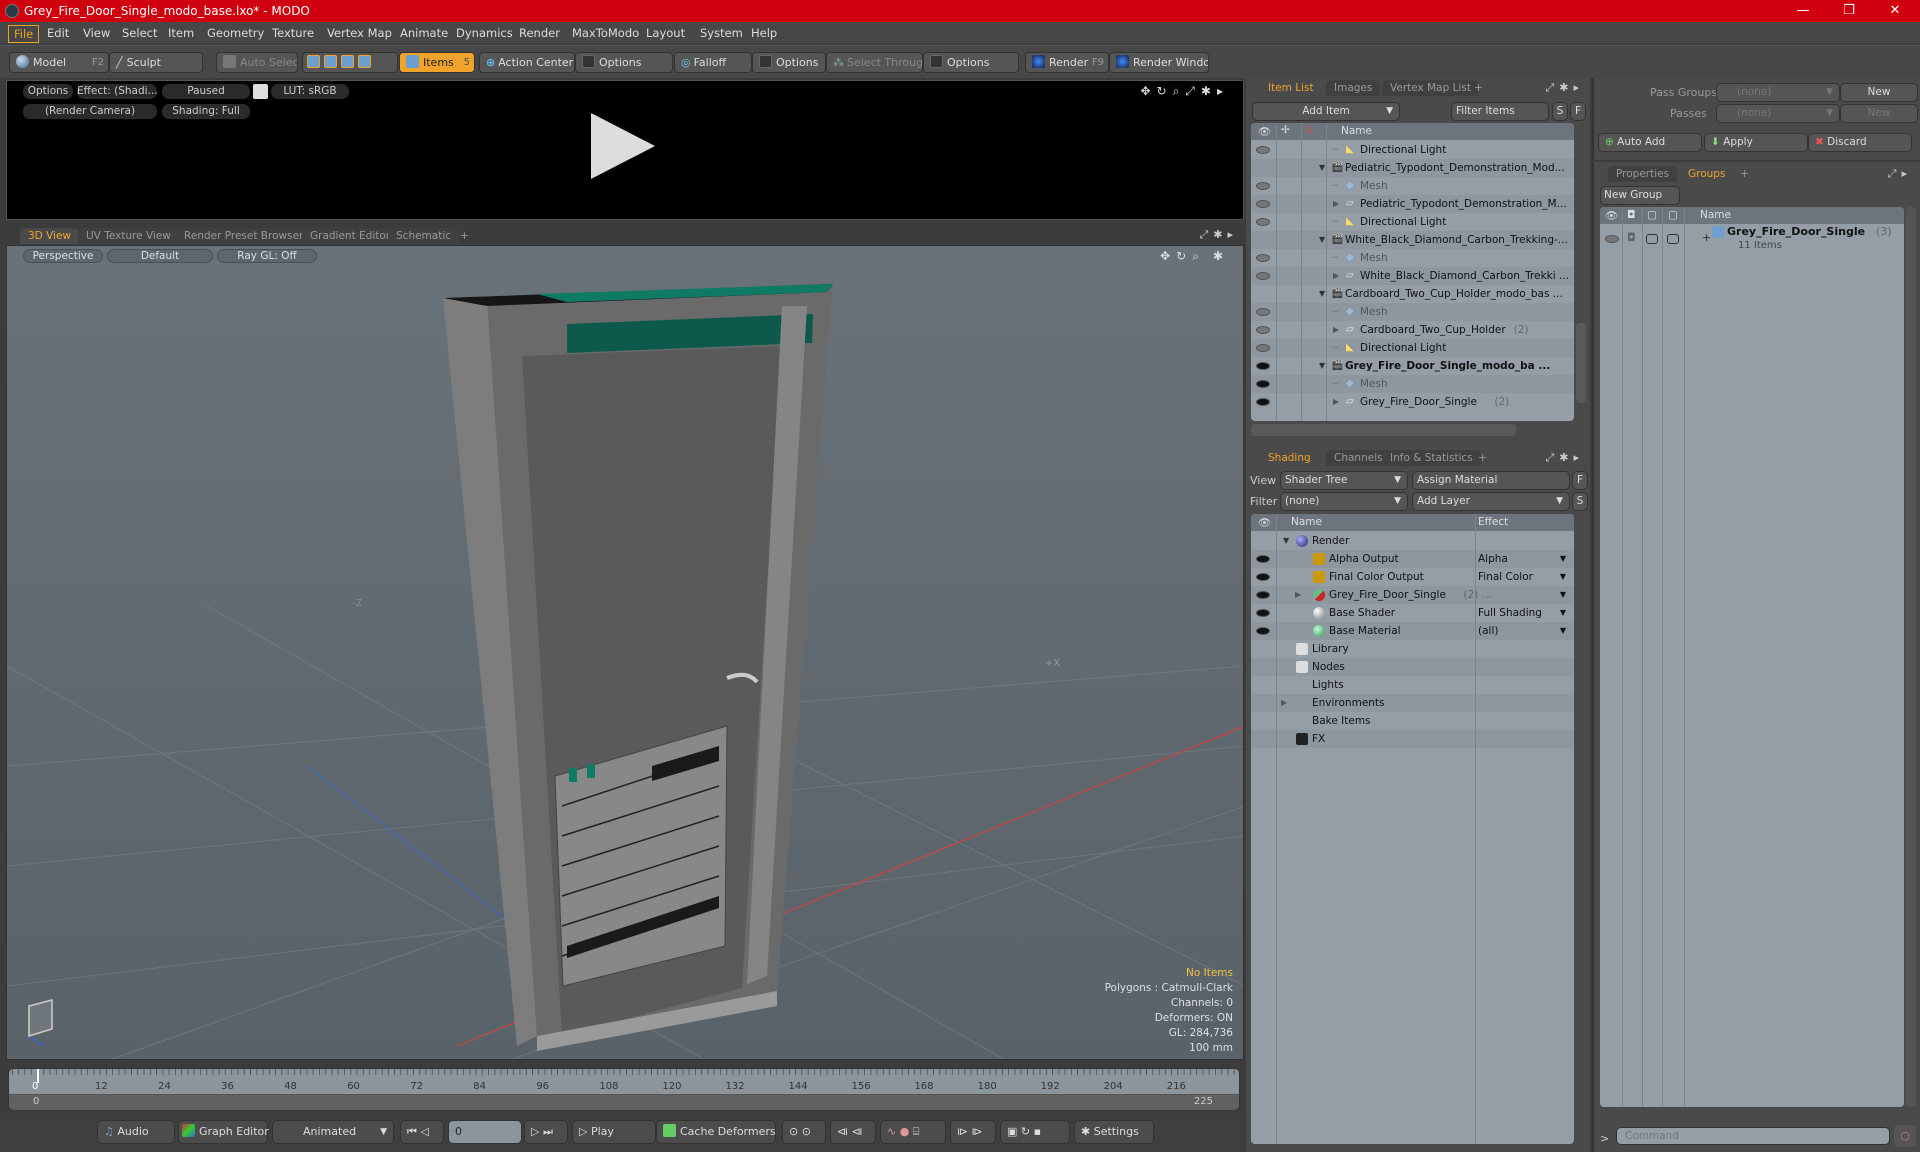  I want to click on tab-channels: Channels, so click(1358, 458).